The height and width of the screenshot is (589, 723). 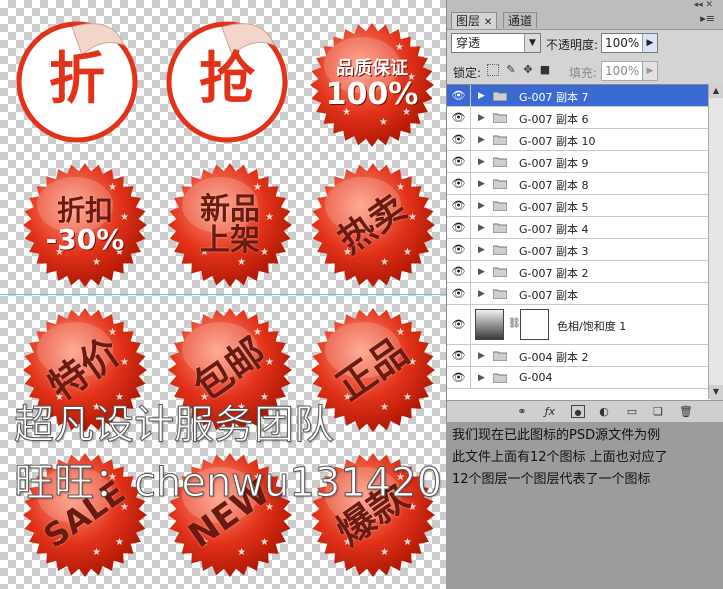 What do you see at coordinates (649, 71) in the screenshot?
I see `fill-arrow-icon: ▶` at bounding box center [649, 71].